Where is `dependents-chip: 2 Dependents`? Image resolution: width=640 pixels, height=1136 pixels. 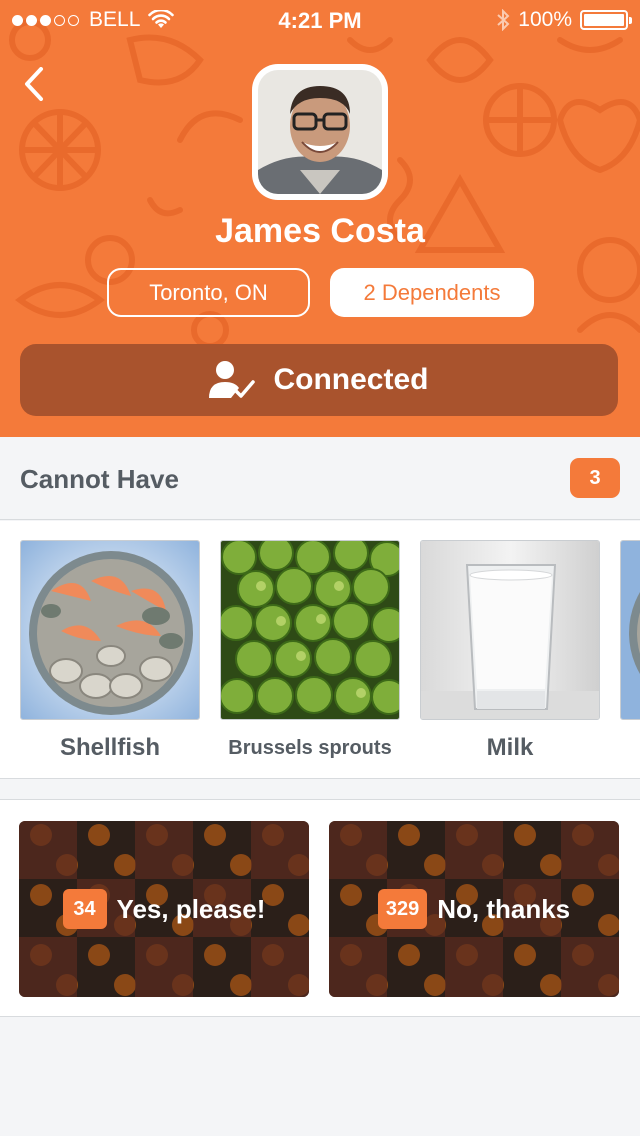 dependents-chip: 2 Dependents is located at coordinates (432, 292).